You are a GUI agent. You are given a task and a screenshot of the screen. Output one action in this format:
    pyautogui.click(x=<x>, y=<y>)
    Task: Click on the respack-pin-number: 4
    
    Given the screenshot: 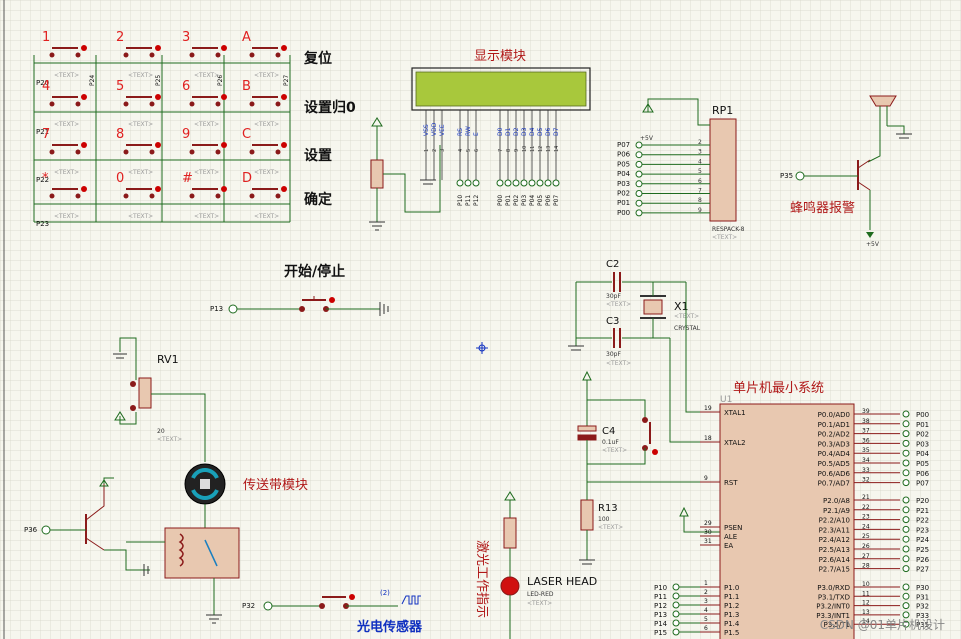 What is the action you would take?
    pyautogui.click(x=700, y=161)
    